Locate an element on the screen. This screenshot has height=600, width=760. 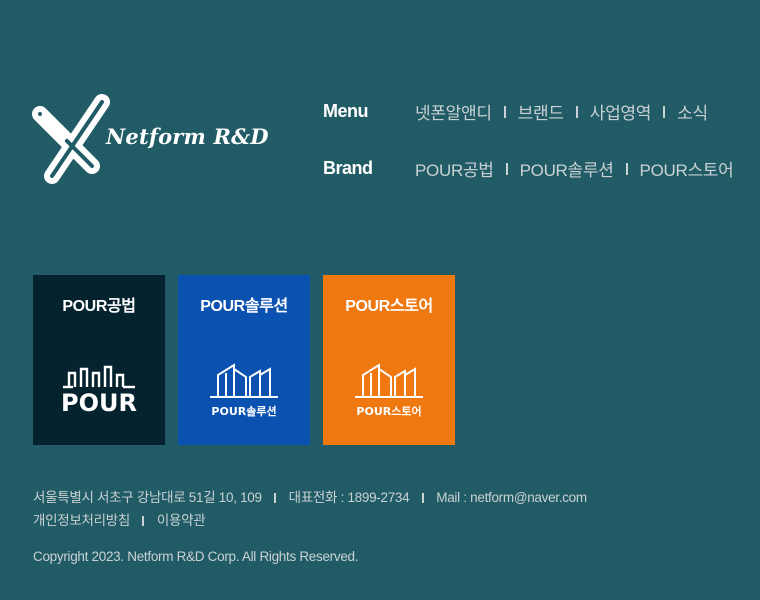
pour-store-building-icon: POUR스토어 is located at coordinates (389, 390).